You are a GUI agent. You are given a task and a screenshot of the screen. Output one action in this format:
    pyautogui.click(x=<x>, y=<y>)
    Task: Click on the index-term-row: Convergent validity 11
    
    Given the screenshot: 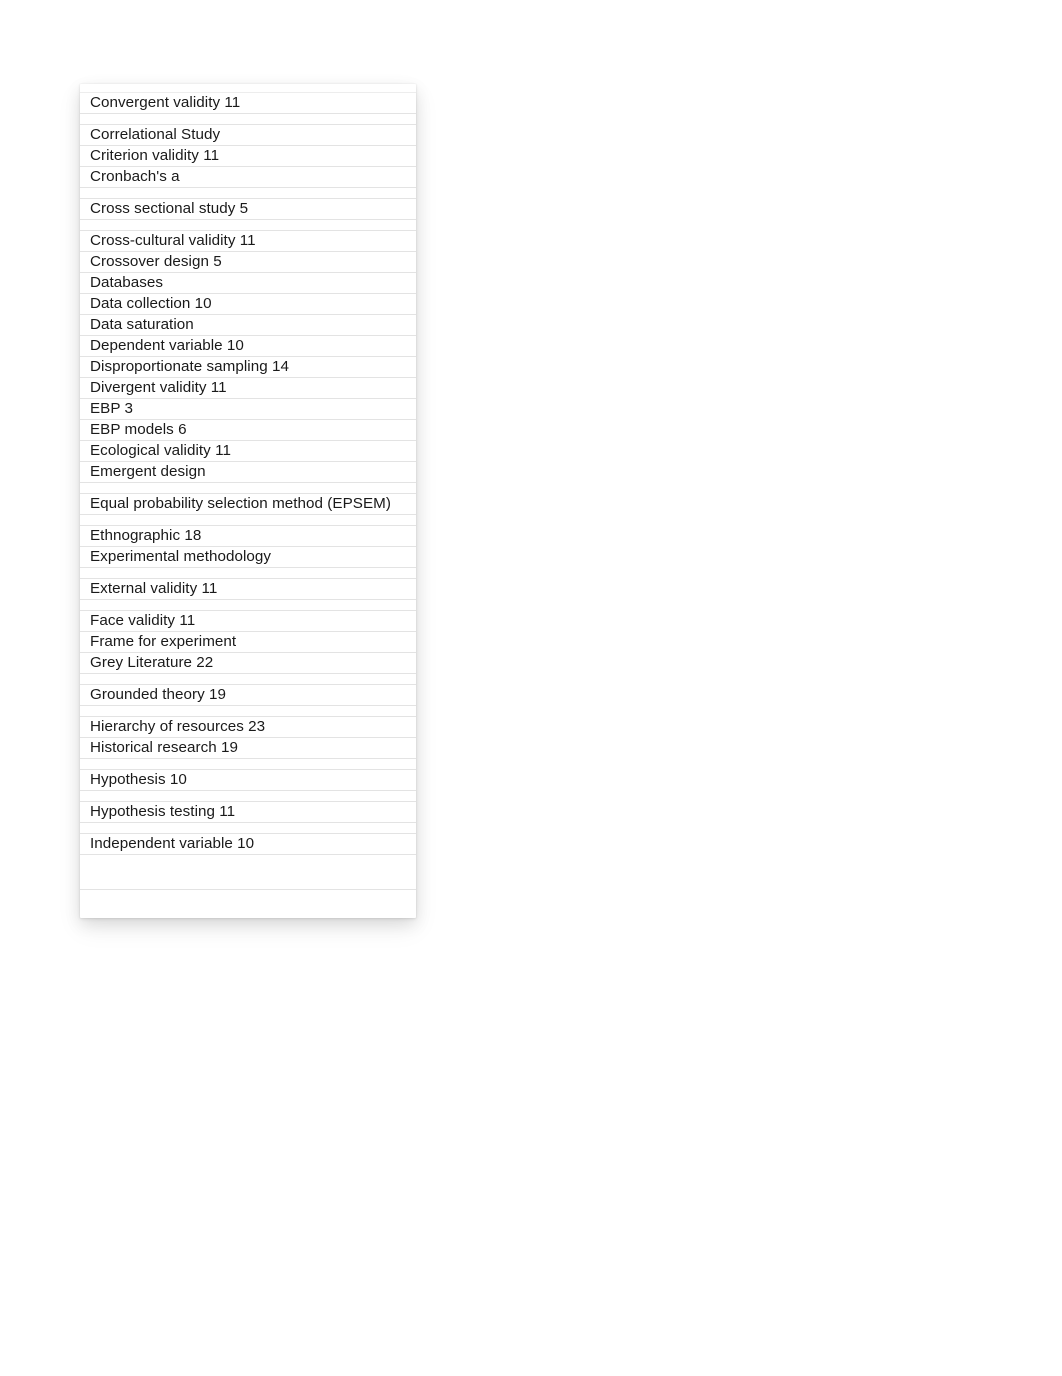 What is the action you would take?
    pyautogui.click(x=248, y=103)
    